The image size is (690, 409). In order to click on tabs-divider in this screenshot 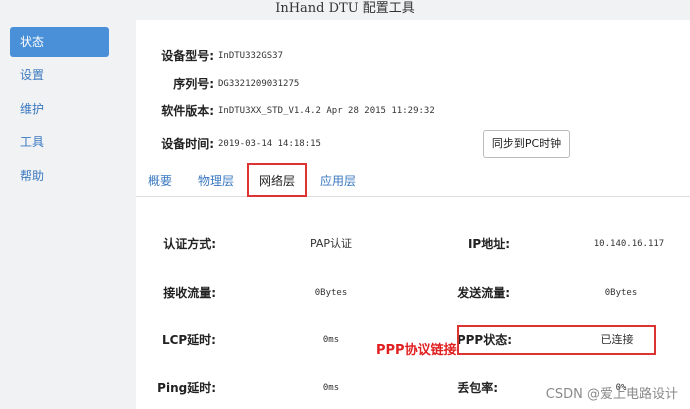, I will do `click(413, 196)`.